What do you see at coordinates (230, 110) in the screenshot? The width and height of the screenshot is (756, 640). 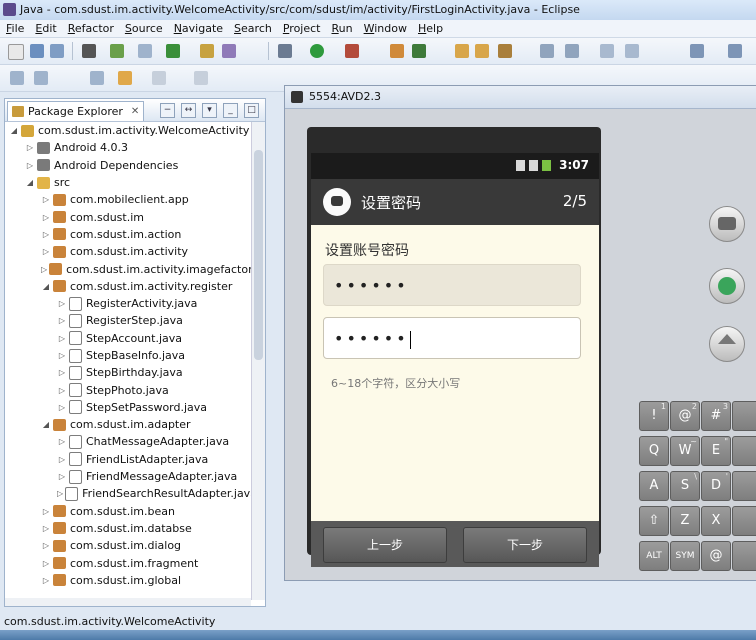 I see `minimize-icon: _` at bounding box center [230, 110].